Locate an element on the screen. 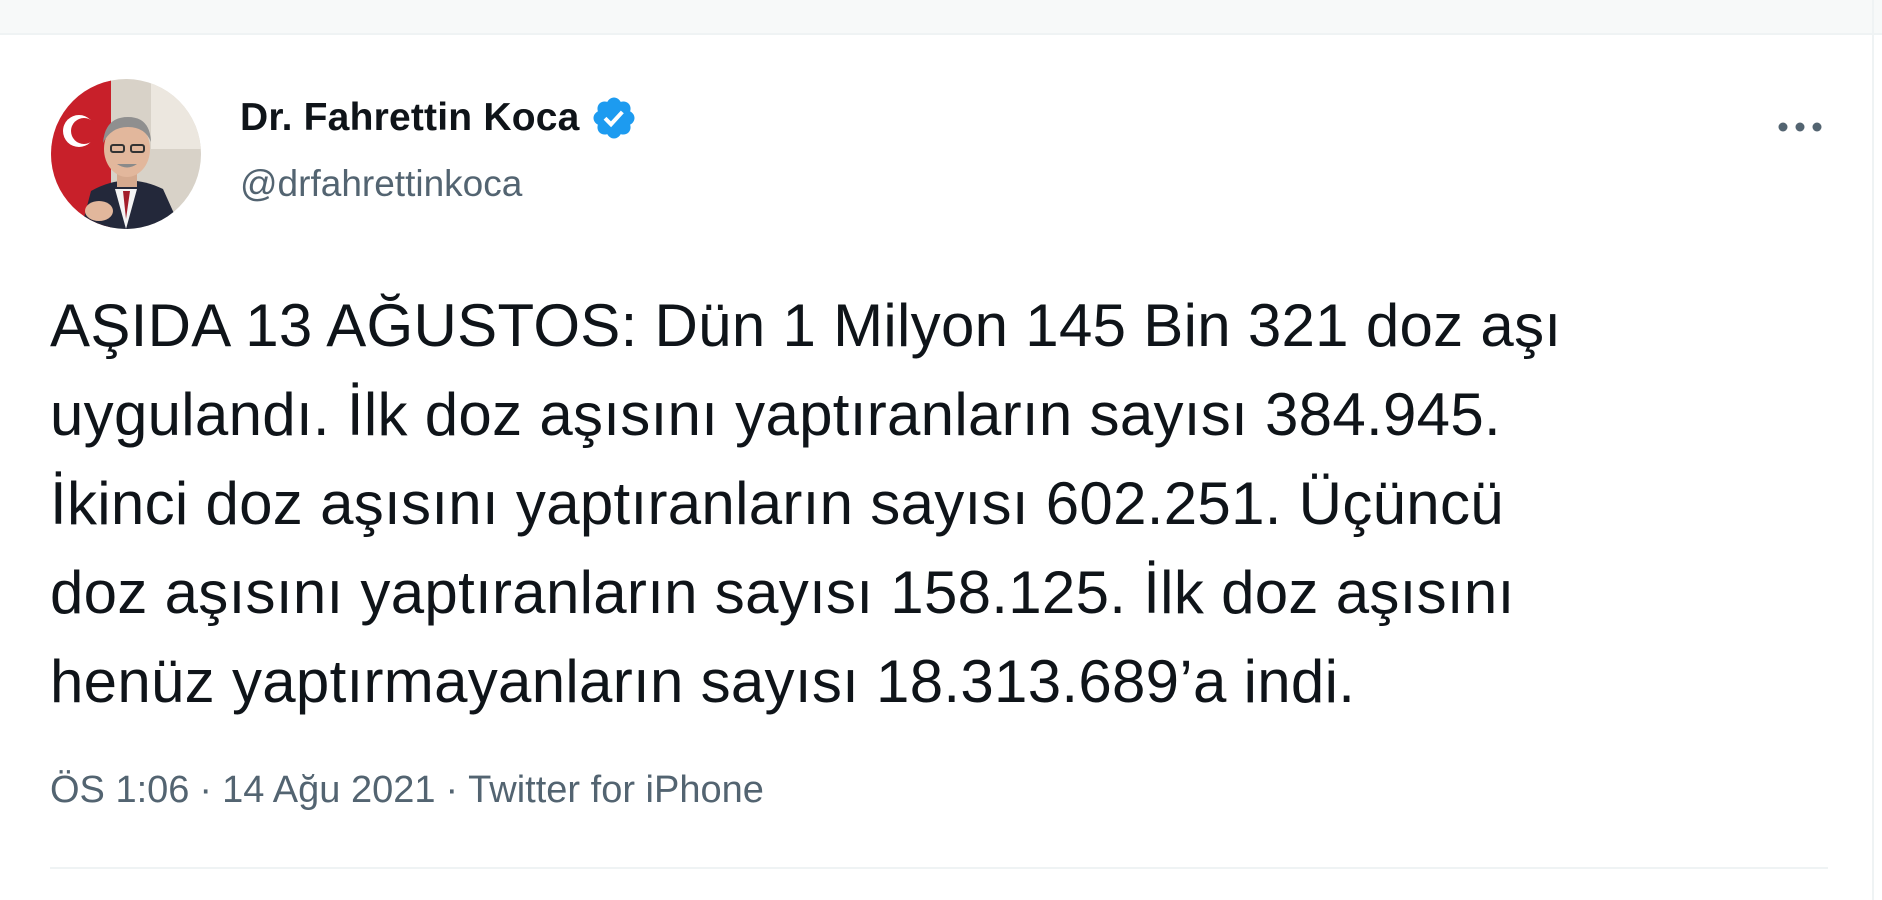  bottom-divider is located at coordinates (939, 868).